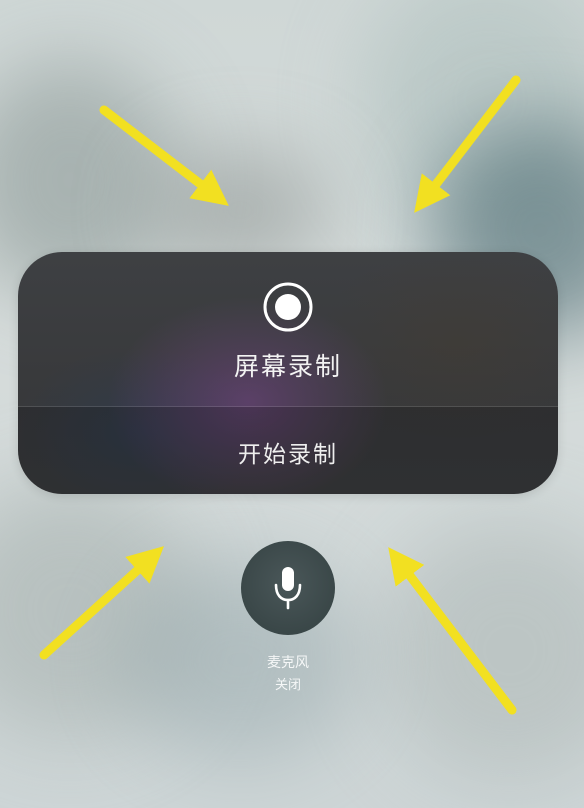 Image resolution: width=584 pixels, height=808 pixels. I want to click on arrow-top-left, so click(164, 155).